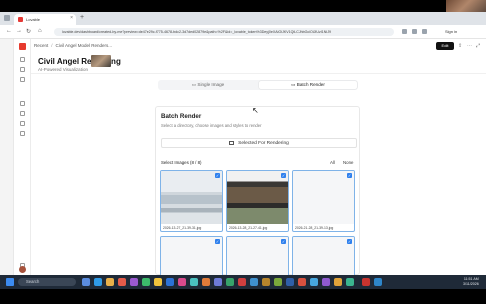  What do you see at coordinates (208, 85) in the screenshot?
I see `tab-single-image: ▭ Single Image` at bounding box center [208, 85].